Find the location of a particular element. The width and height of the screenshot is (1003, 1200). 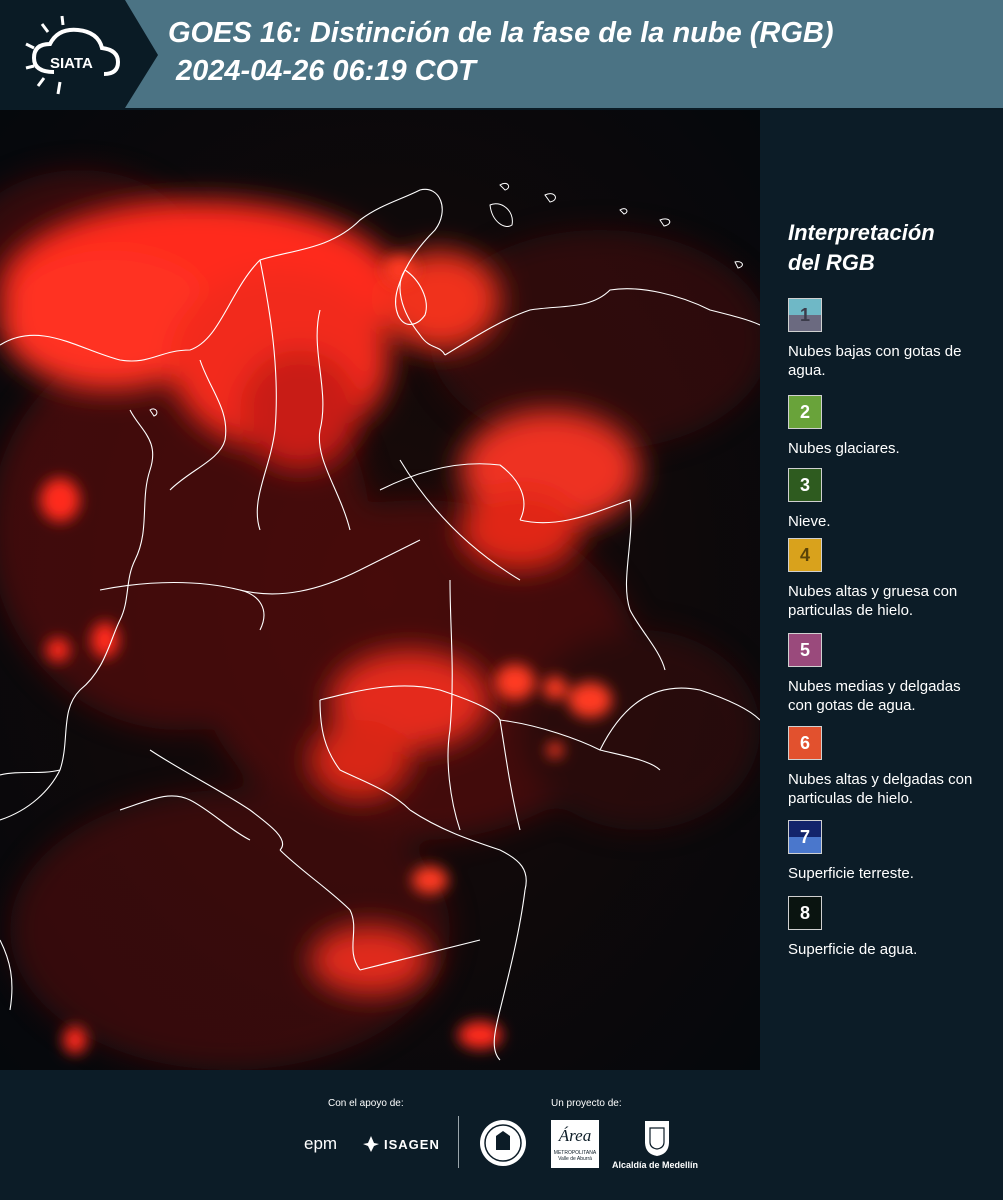

legend-number: 6 is located at coordinates (804, 743).